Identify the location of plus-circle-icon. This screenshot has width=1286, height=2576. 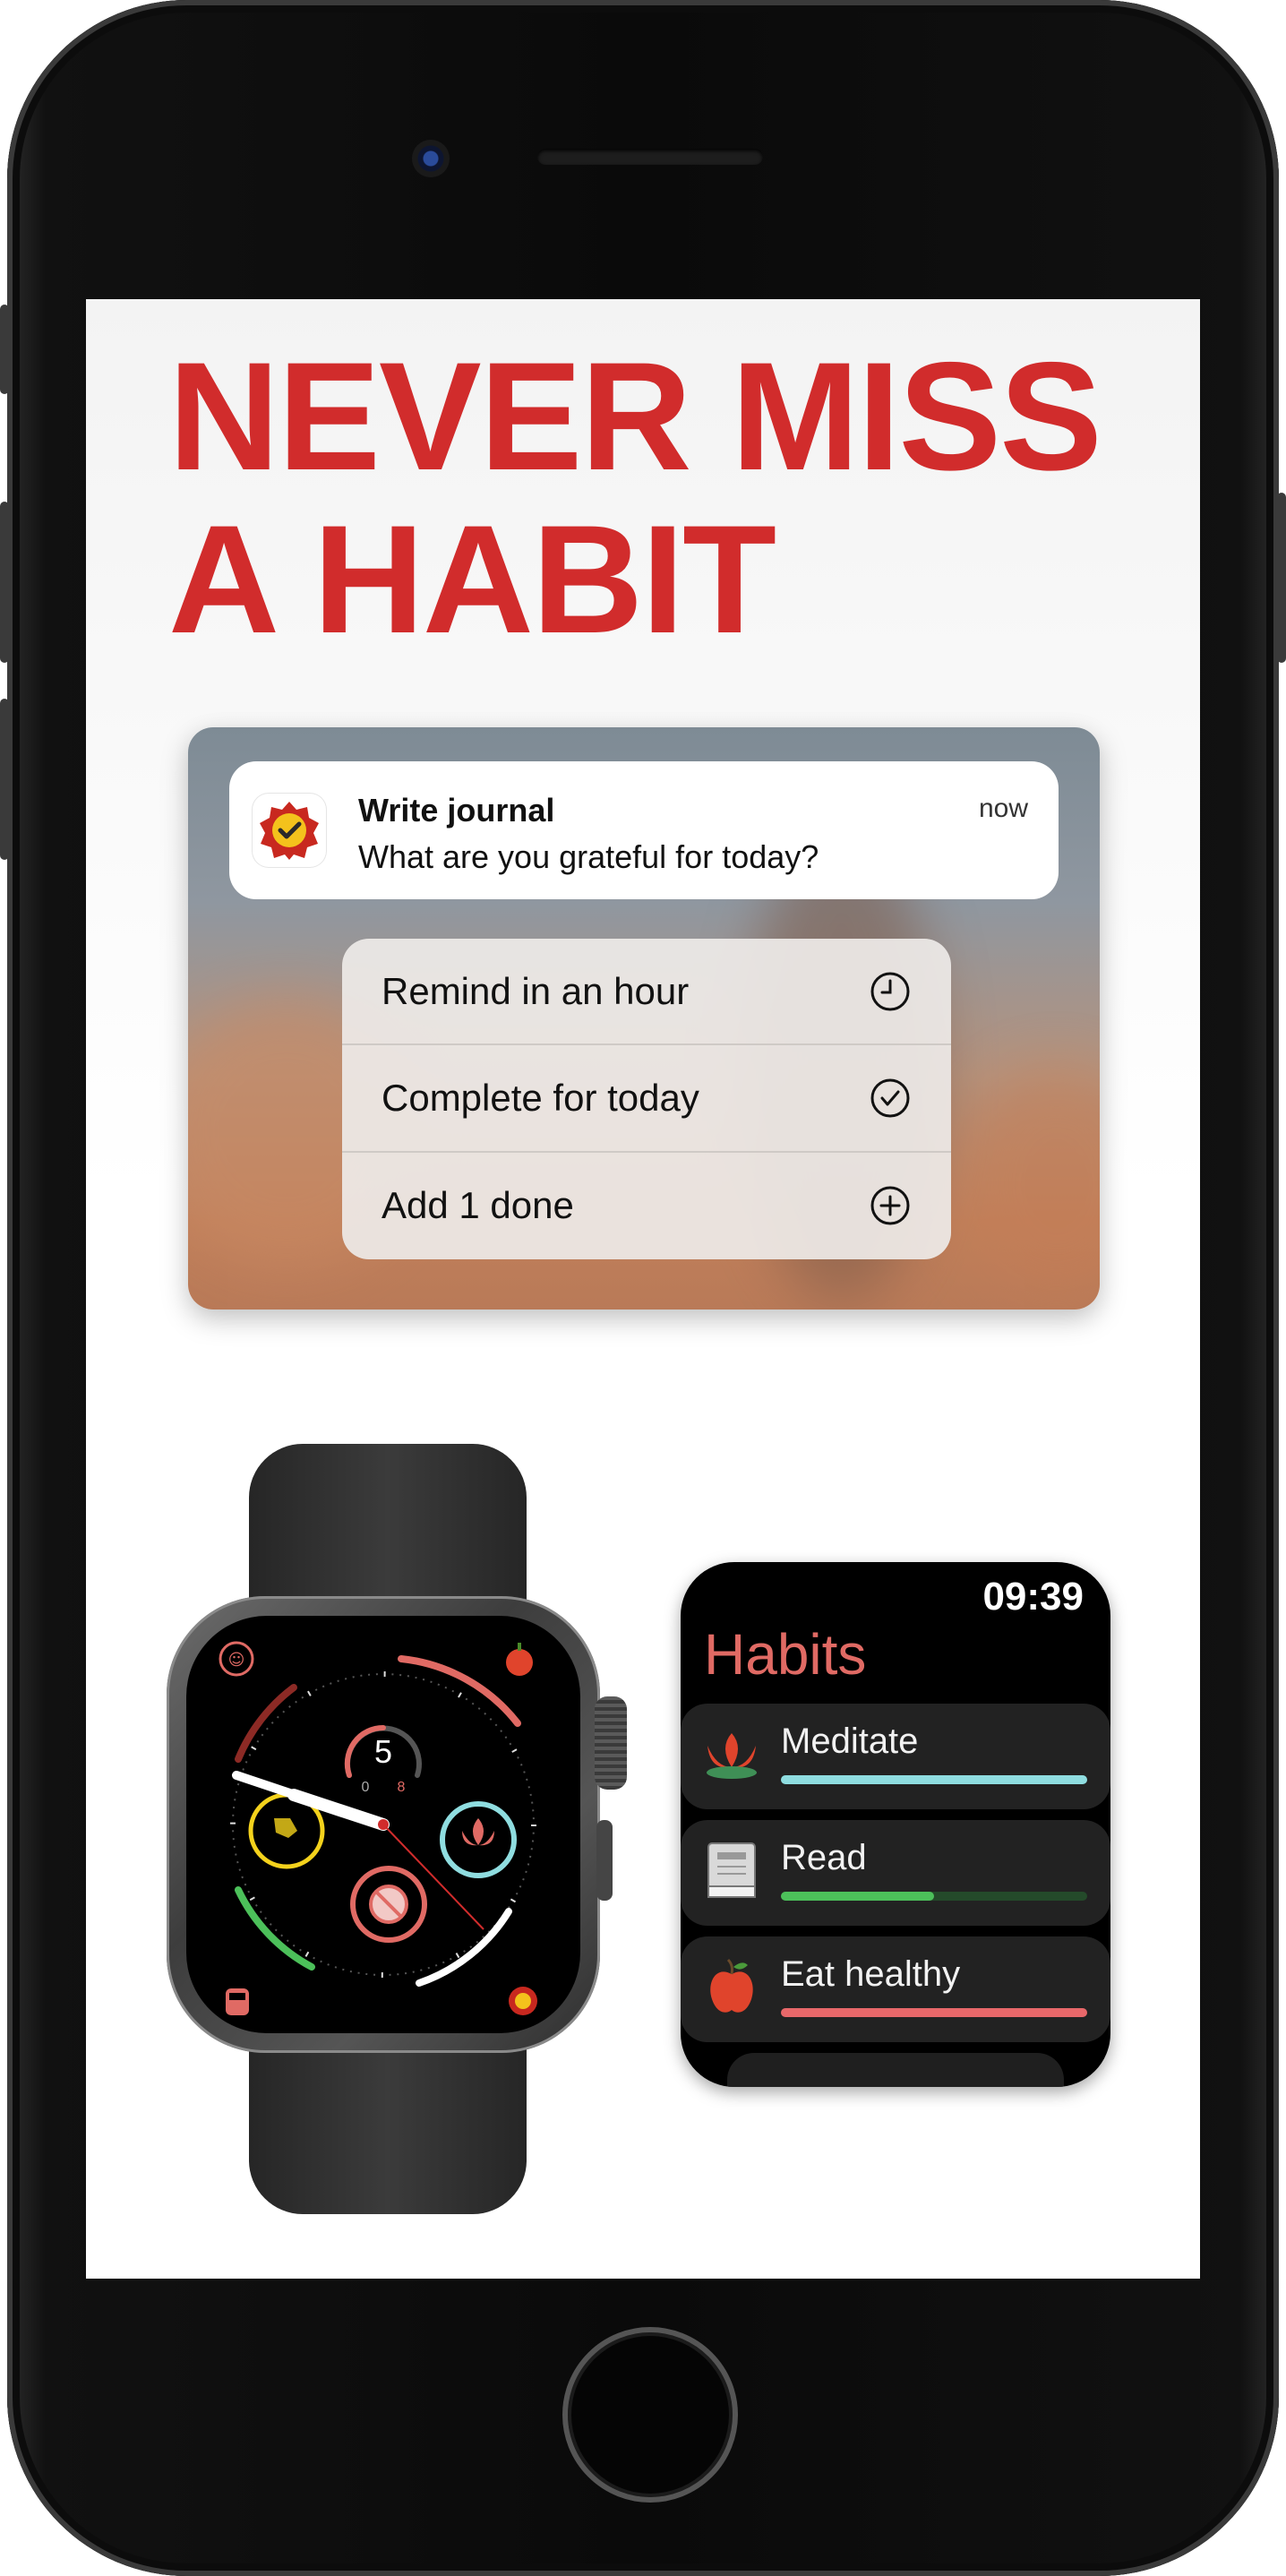
(890, 1205).